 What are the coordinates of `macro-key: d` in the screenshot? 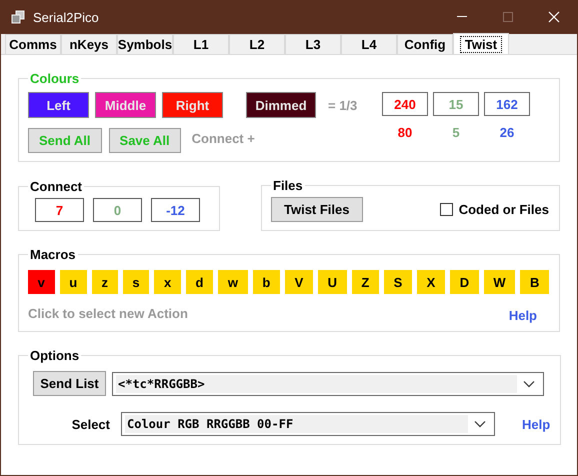 It's located at (200, 282).